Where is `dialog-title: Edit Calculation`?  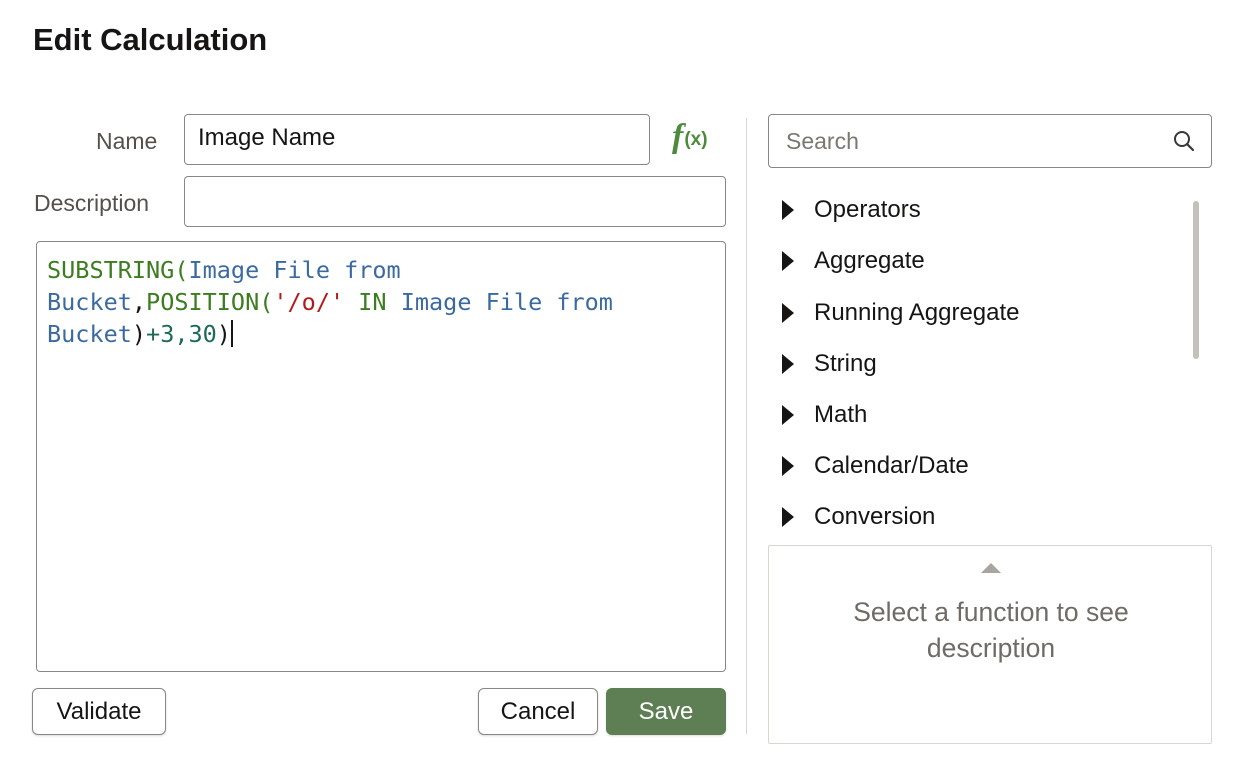
dialog-title: Edit Calculation is located at coordinates (150, 39).